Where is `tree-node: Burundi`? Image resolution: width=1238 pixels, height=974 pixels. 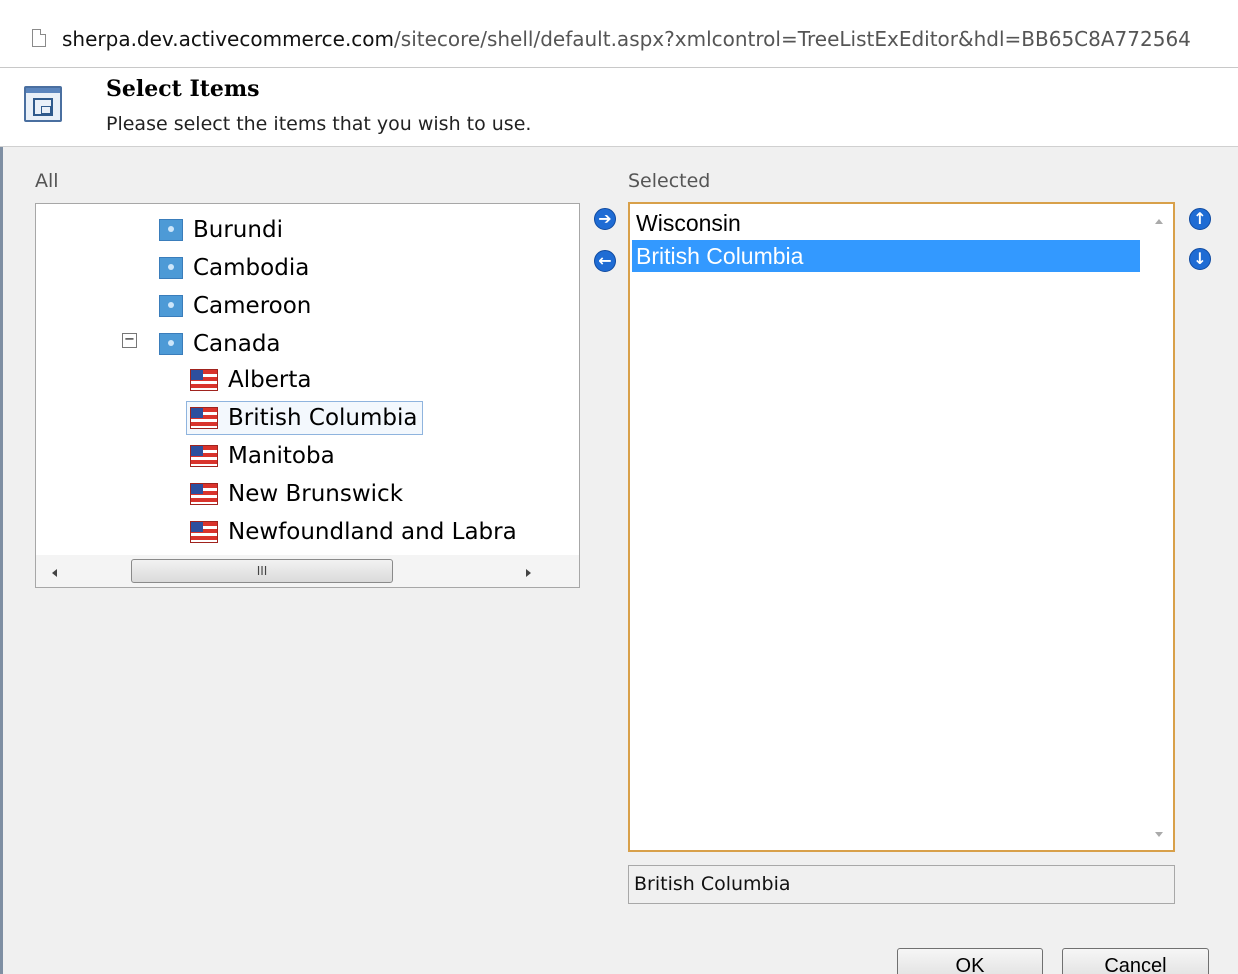
tree-node: Burundi is located at coordinates (223, 230).